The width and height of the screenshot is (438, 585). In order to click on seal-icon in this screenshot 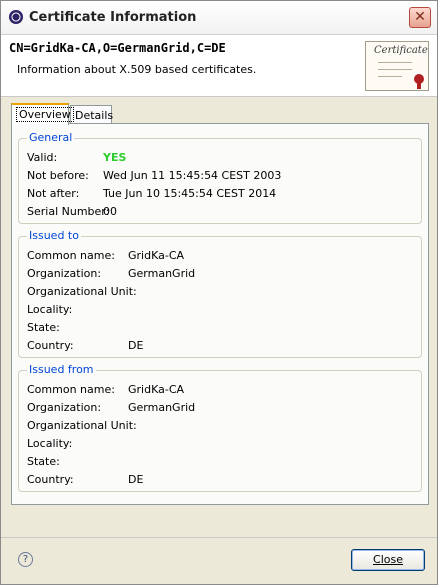, I will do `click(419, 79)`.